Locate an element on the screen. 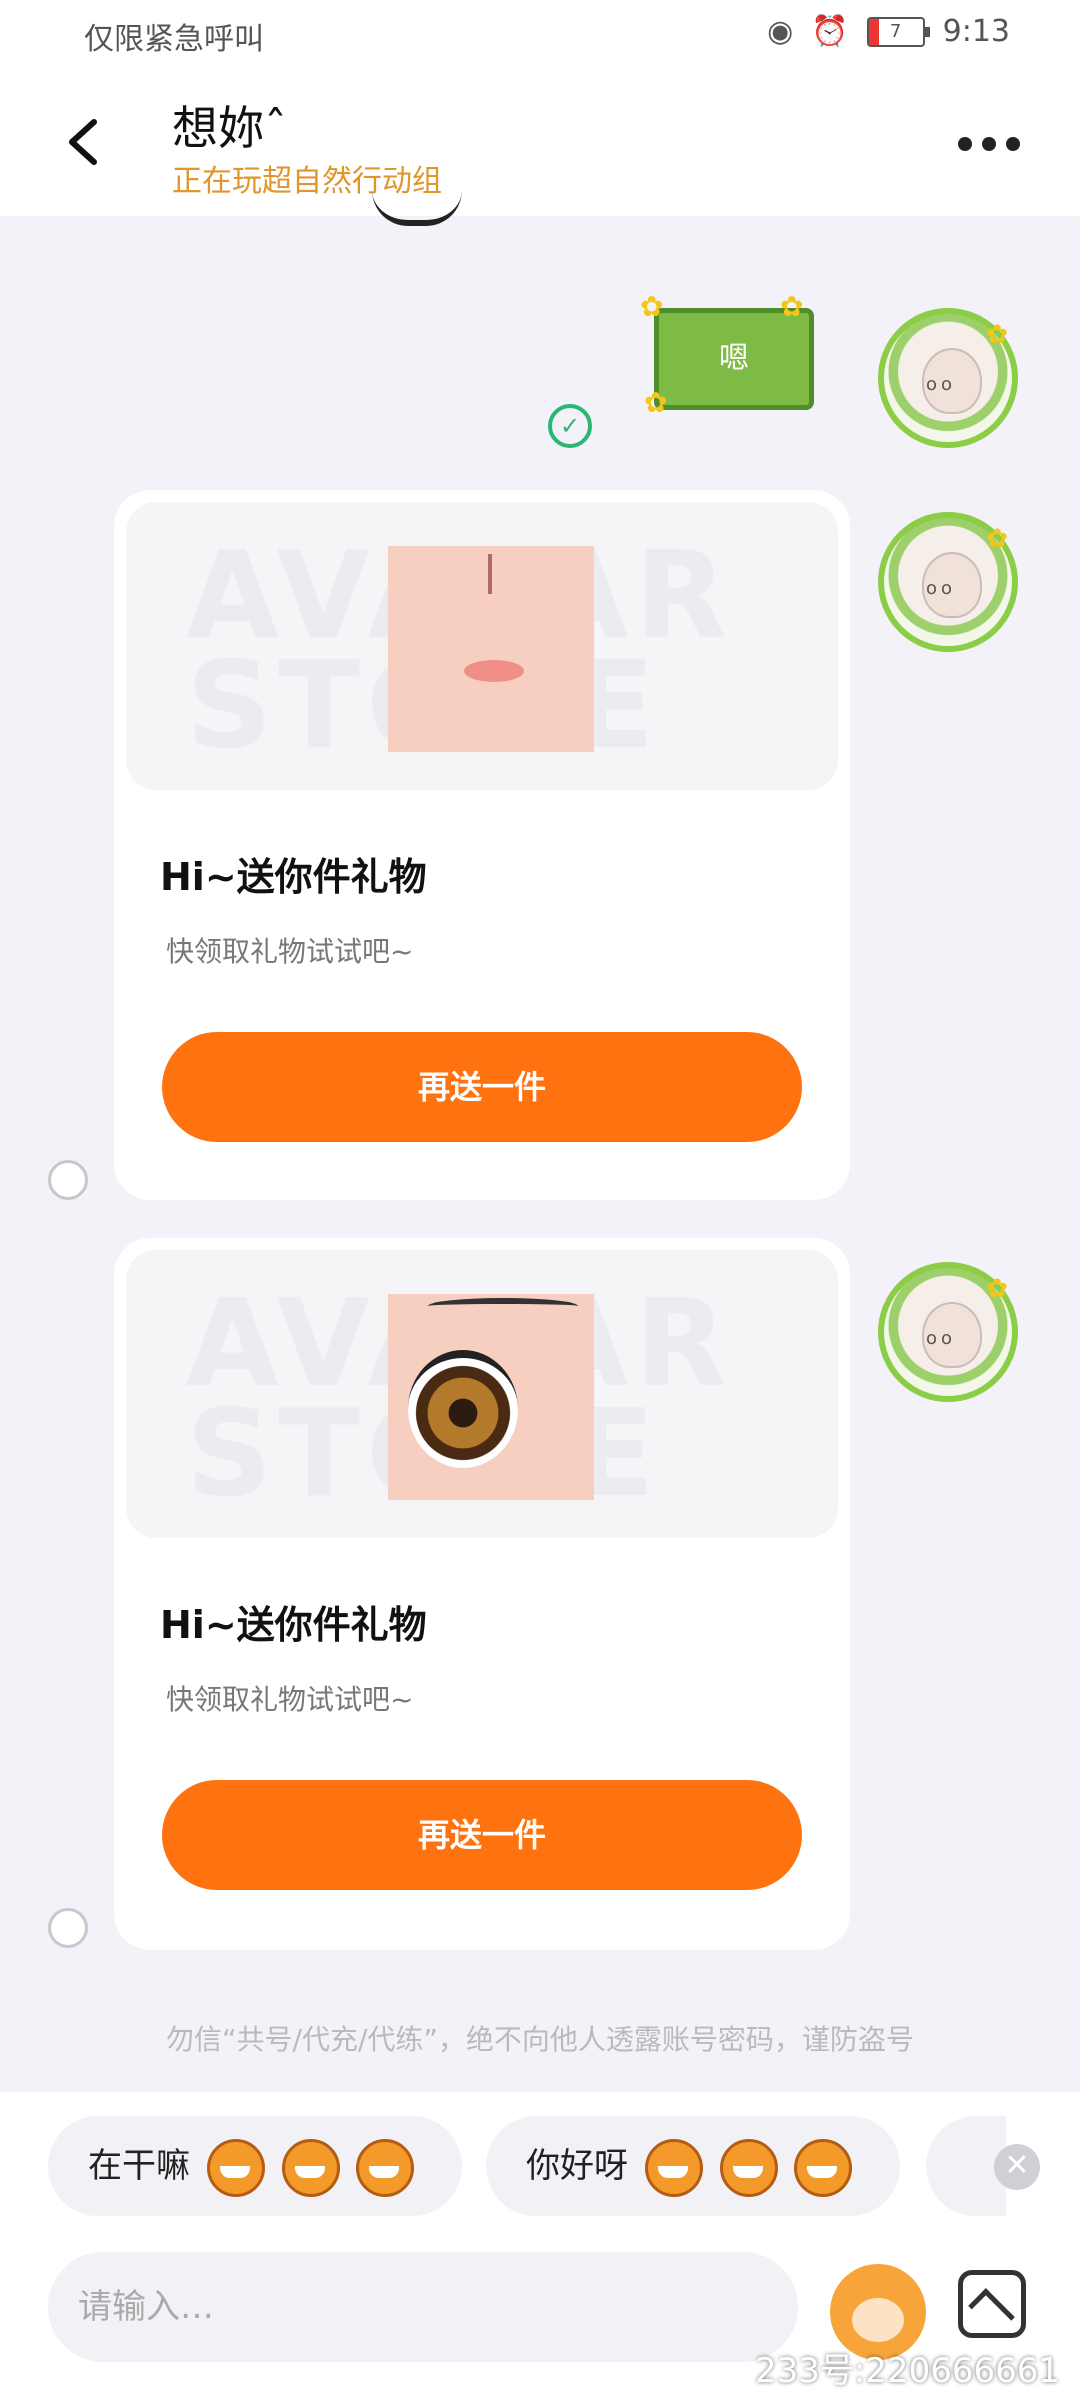 The image size is (1080, 2400). bottom-panel: 在干嘛 你好呀 ✕ 请输入… 233号:220666661 is located at coordinates (540, 2246).